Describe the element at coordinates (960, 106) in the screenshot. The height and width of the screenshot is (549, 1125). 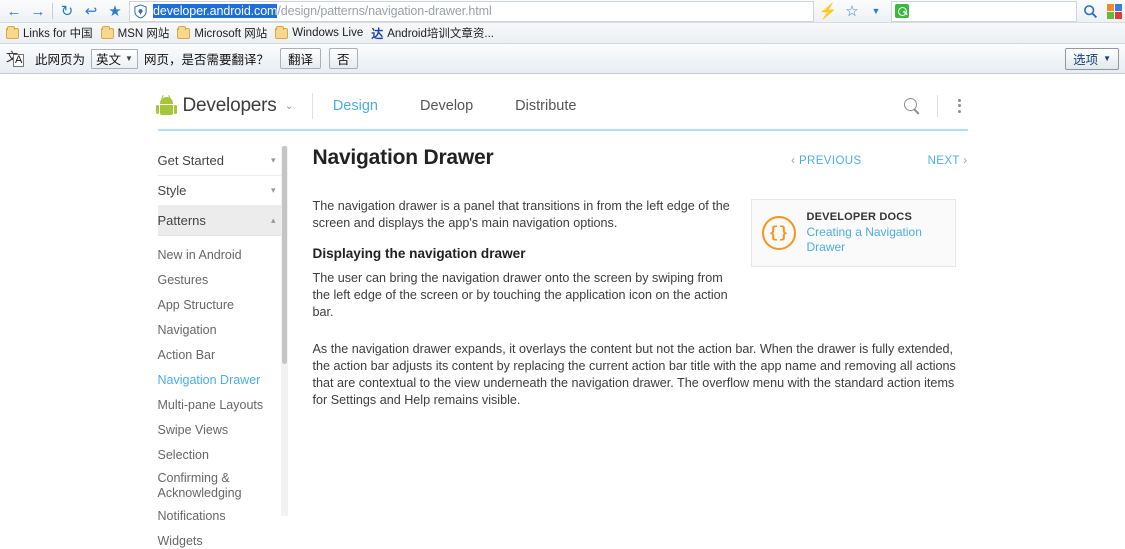
I see `overflow-menu-icon` at that location.